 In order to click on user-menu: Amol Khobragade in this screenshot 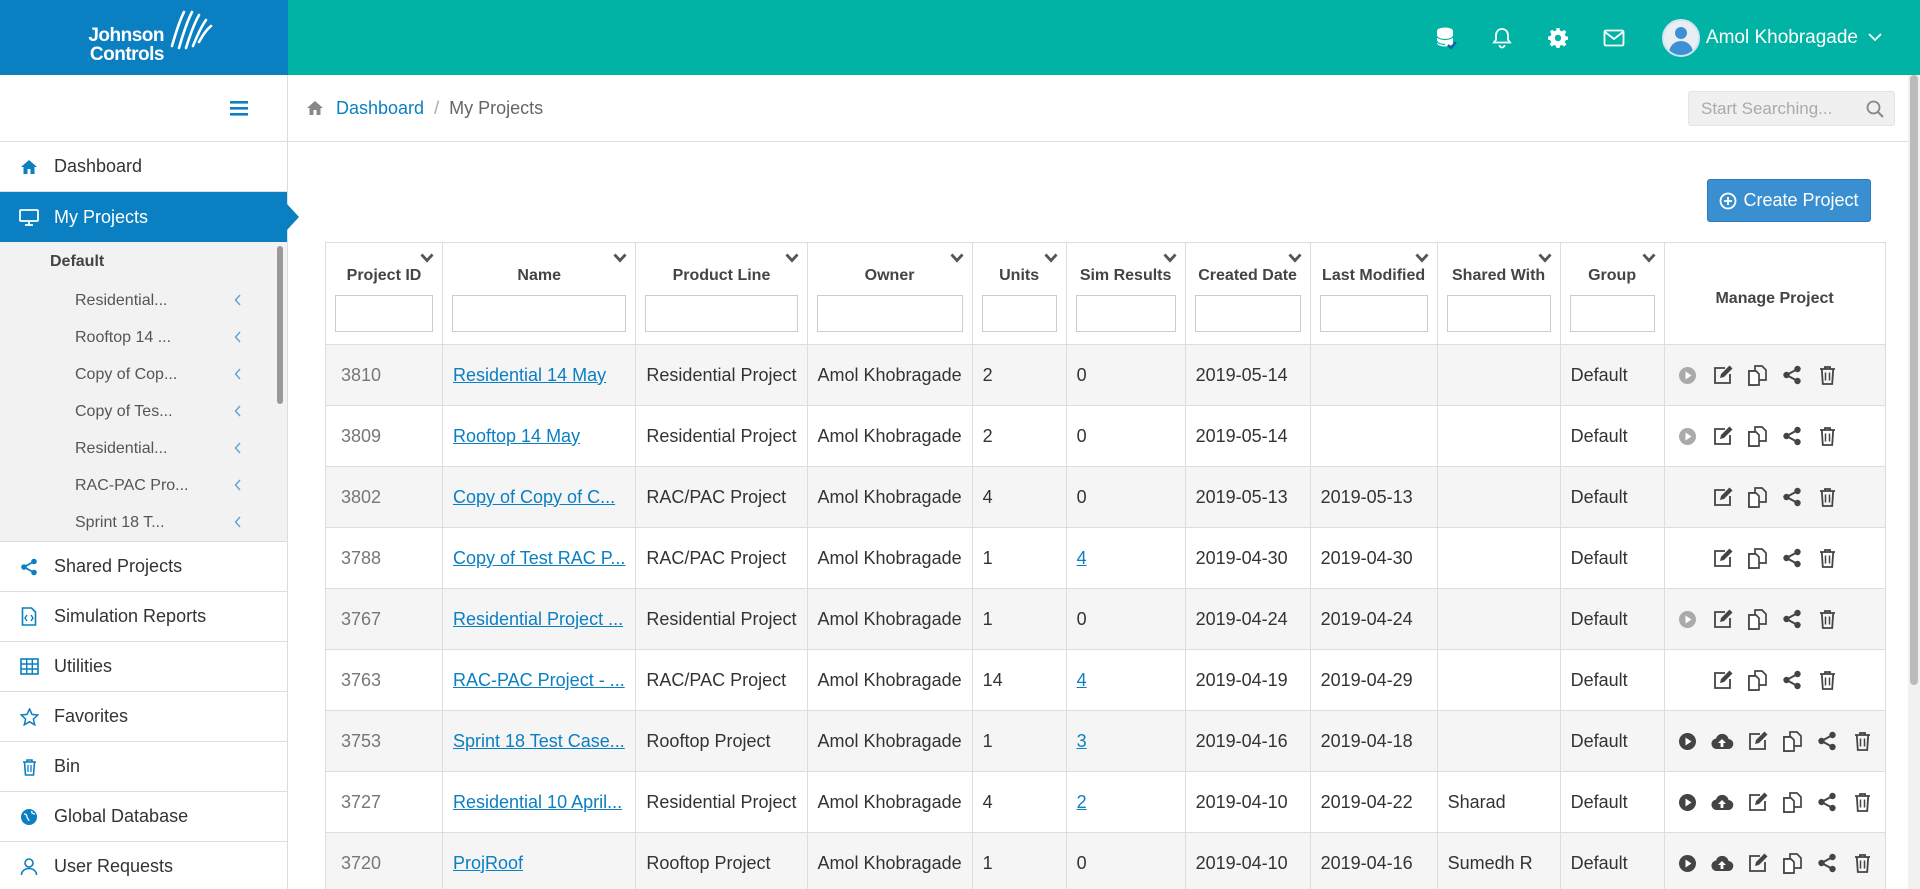, I will do `click(1781, 37)`.